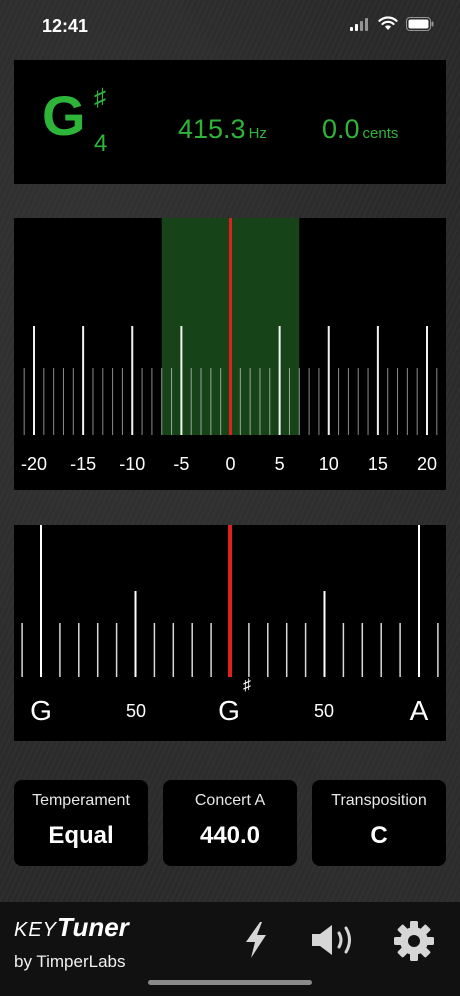 Image resolution: width=460 pixels, height=996 pixels. I want to click on speaker-icon, so click(335, 942).